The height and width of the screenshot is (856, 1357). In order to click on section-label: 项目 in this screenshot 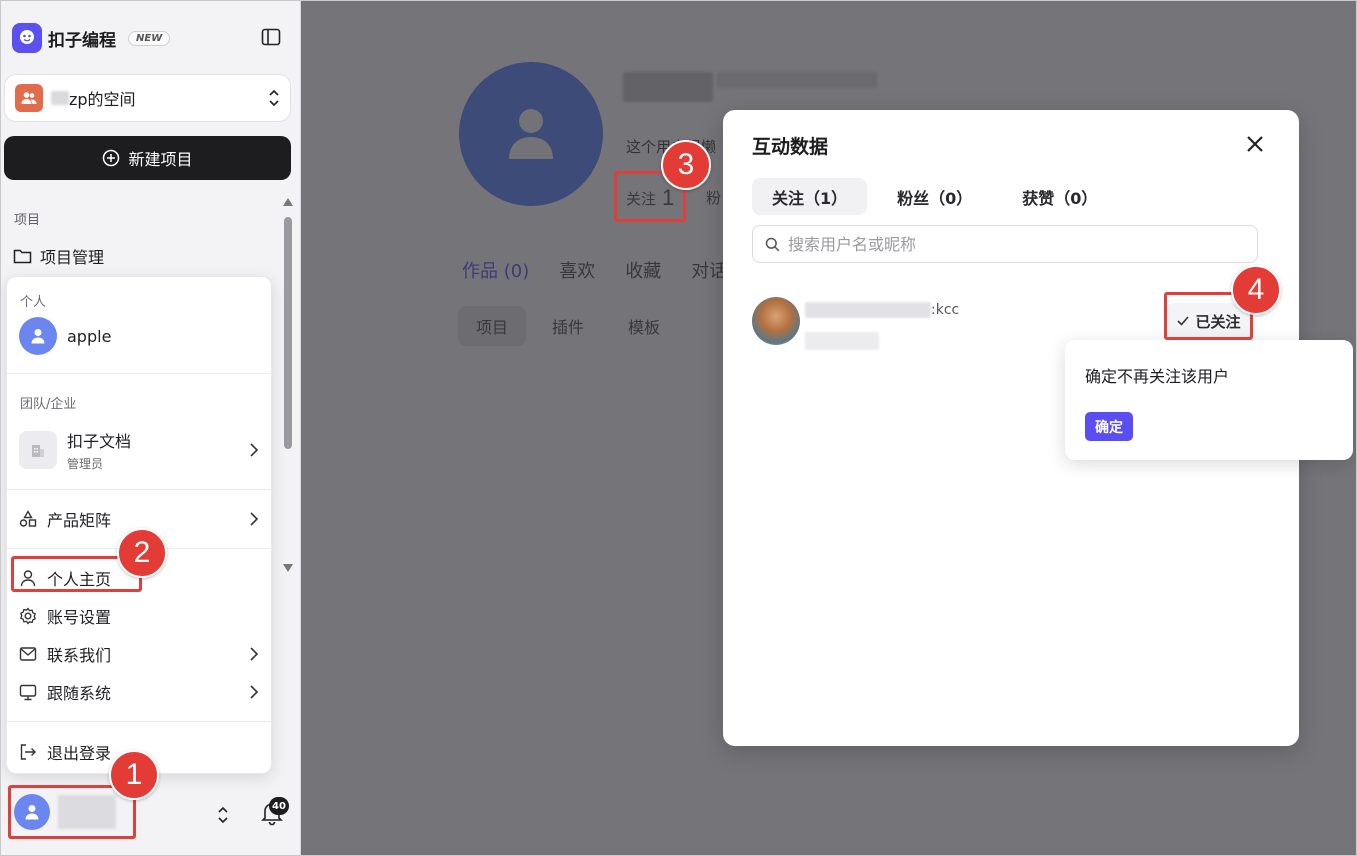, I will do `click(27, 220)`.